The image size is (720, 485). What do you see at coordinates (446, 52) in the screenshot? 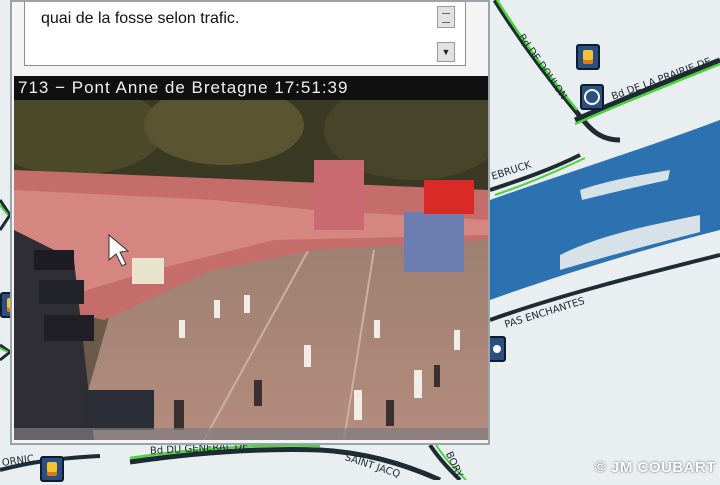
I see `scroll-down-button: ▼` at bounding box center [446, 52].